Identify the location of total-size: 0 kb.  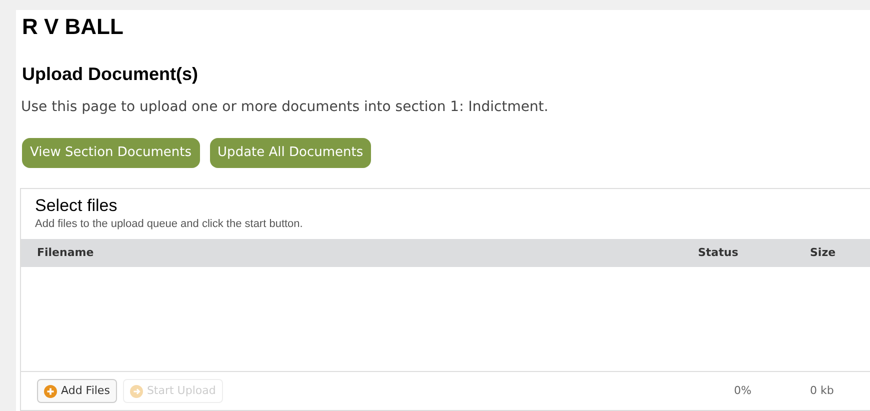
(822, 390).